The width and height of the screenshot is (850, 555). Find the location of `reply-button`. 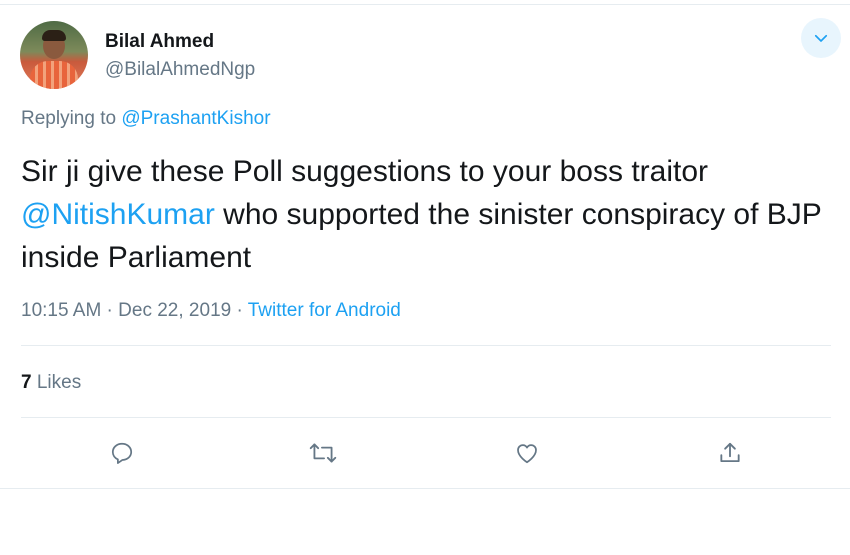

reply-button is located at coordinates (122, 453).